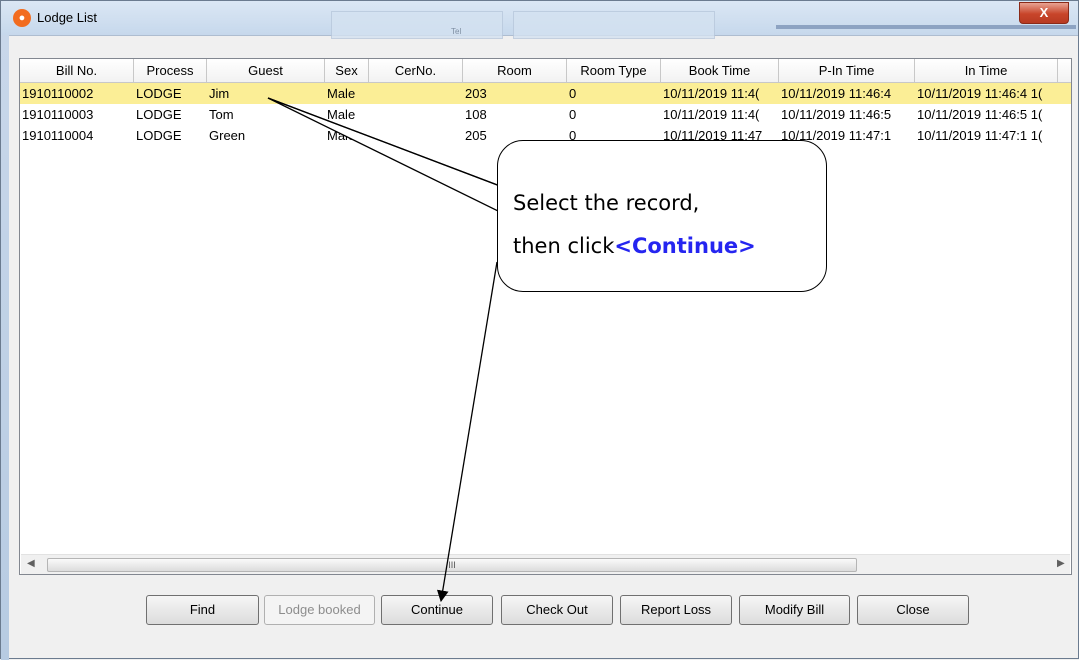 This screenshot has height=660, width=1079. What do you see at coordinates (685, 246) in the screenshot?
I see `callout-continue-highlight: <Continue>` at bounding box center [685, 246].